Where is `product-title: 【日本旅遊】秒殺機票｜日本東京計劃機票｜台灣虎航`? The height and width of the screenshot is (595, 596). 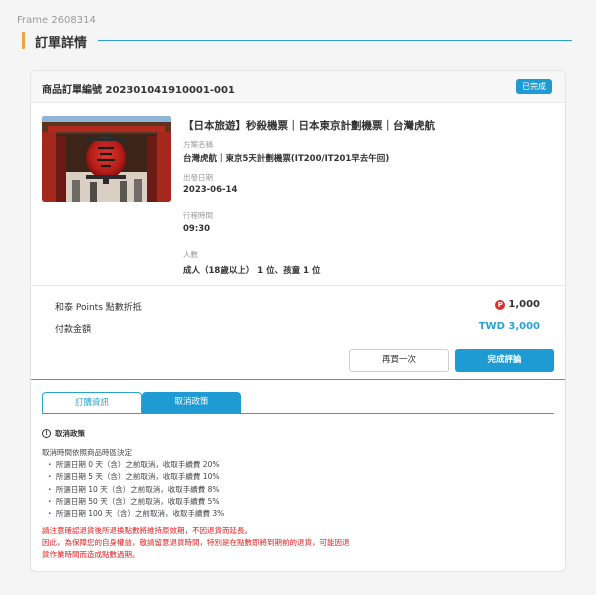
product-title: 【日本旅遊】秒殺機票｜日本東京計劃機票｜台灣虎航 is located at coordinates (309, 125).